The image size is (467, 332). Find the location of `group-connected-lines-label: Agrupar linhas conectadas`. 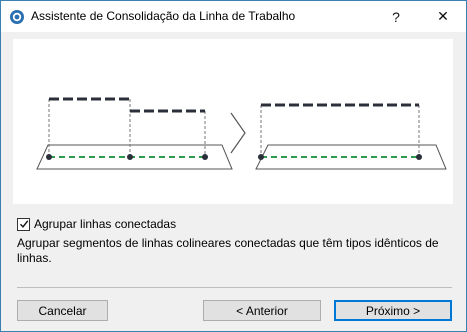

group-connected-lines-label: Agrupar linhas conectadas is located at coordinates (105, 224).